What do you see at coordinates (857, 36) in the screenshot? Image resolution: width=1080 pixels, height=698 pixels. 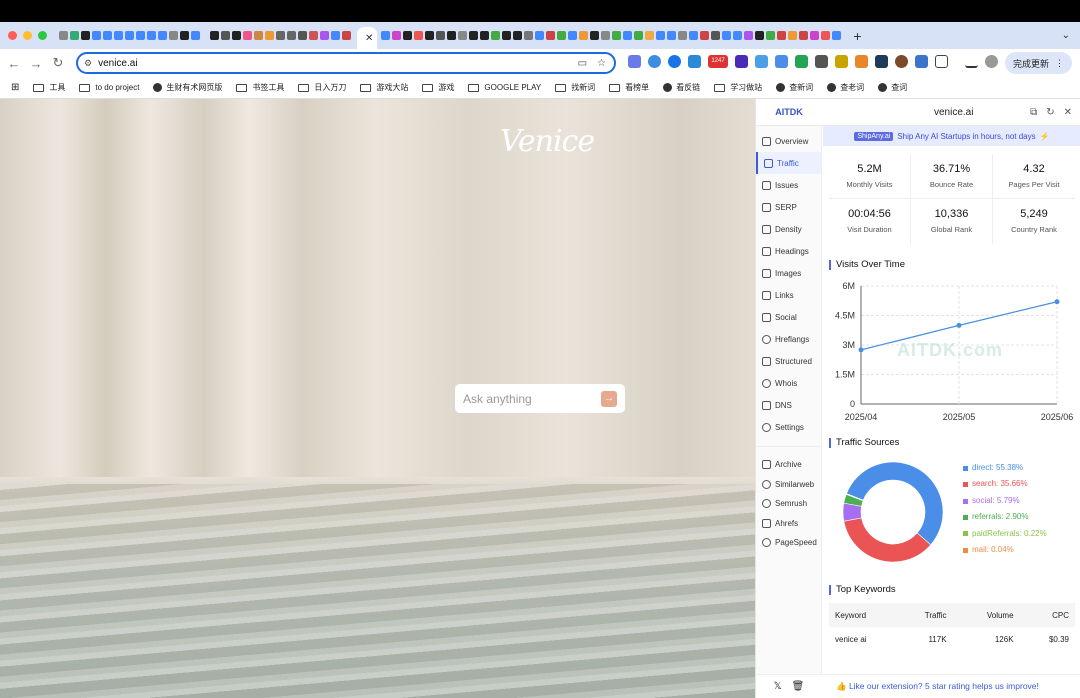 I see `new-tab-button: +` at bounding box center [857, 36].